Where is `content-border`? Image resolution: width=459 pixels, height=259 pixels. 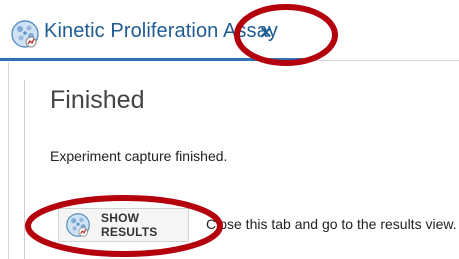 content-border is located at coordinates (8, 160).